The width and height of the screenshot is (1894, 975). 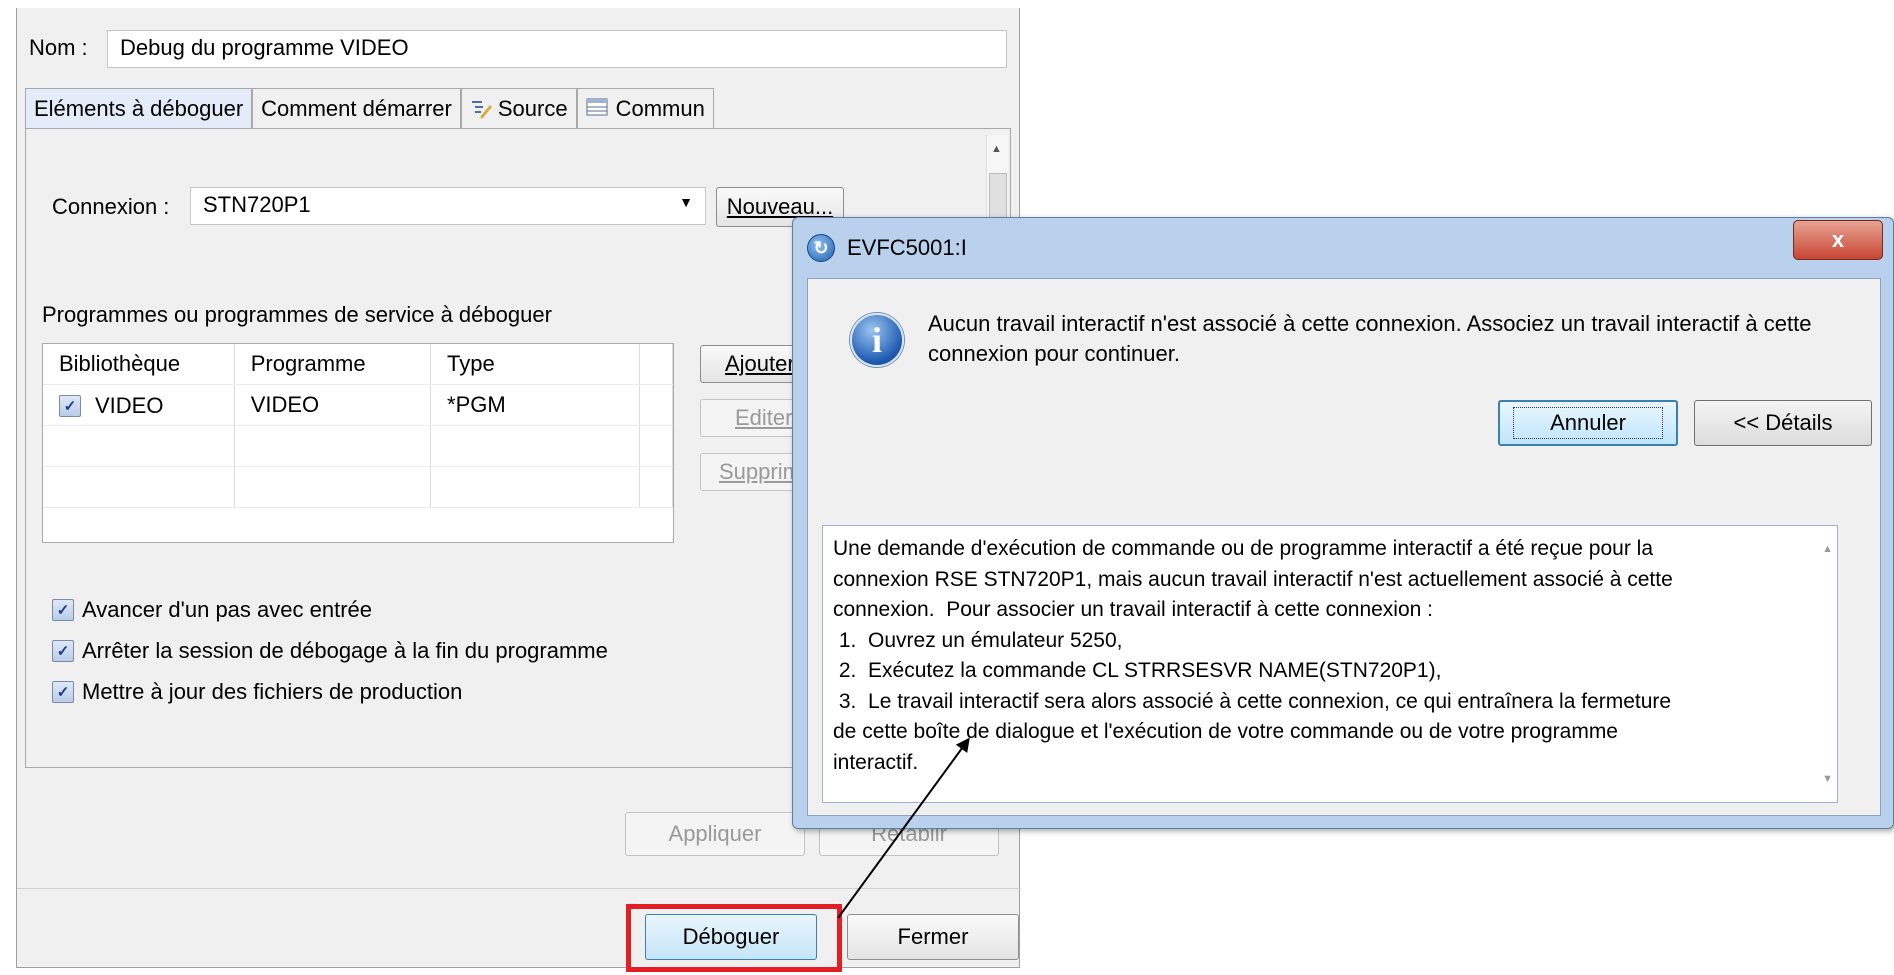 I want to click on annotation-arrow, so click(x=903, y=828).